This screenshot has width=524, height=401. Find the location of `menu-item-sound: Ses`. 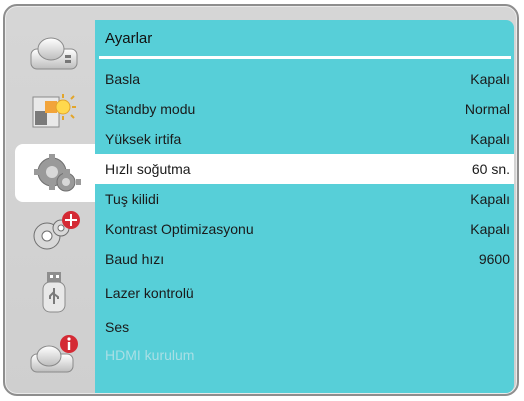

menu-item-sound: Ses is located at coordinates (304, 327).